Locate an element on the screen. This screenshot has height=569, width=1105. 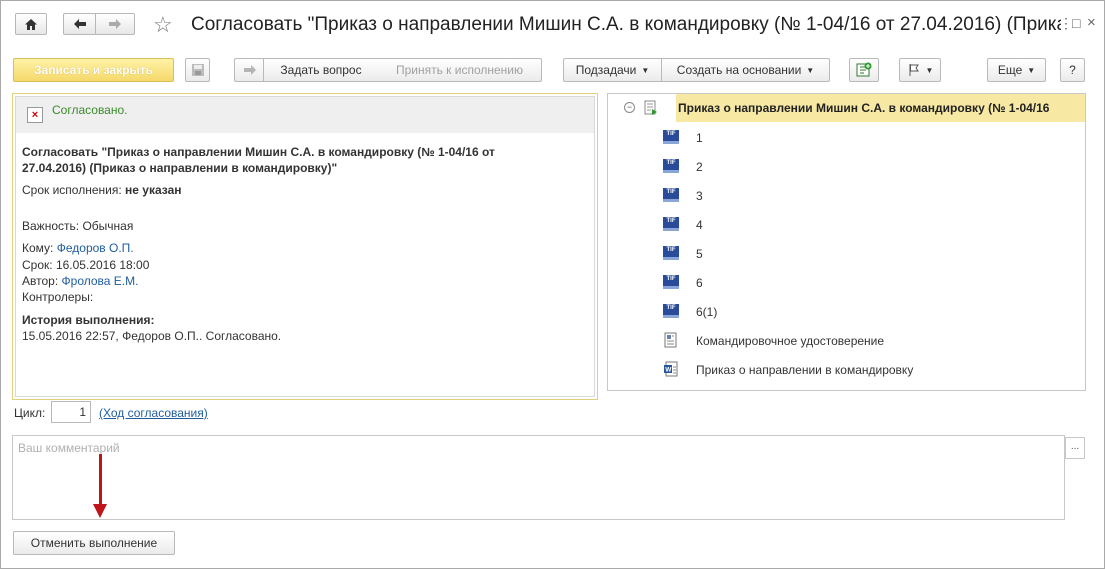
author-label: Автор: is located at coordinates (40, 281).